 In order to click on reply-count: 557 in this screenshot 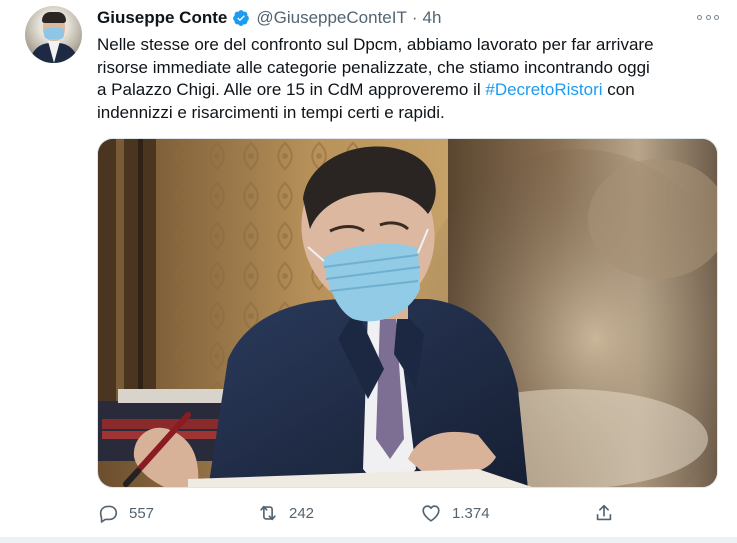, I will do `click(142, 513)`.